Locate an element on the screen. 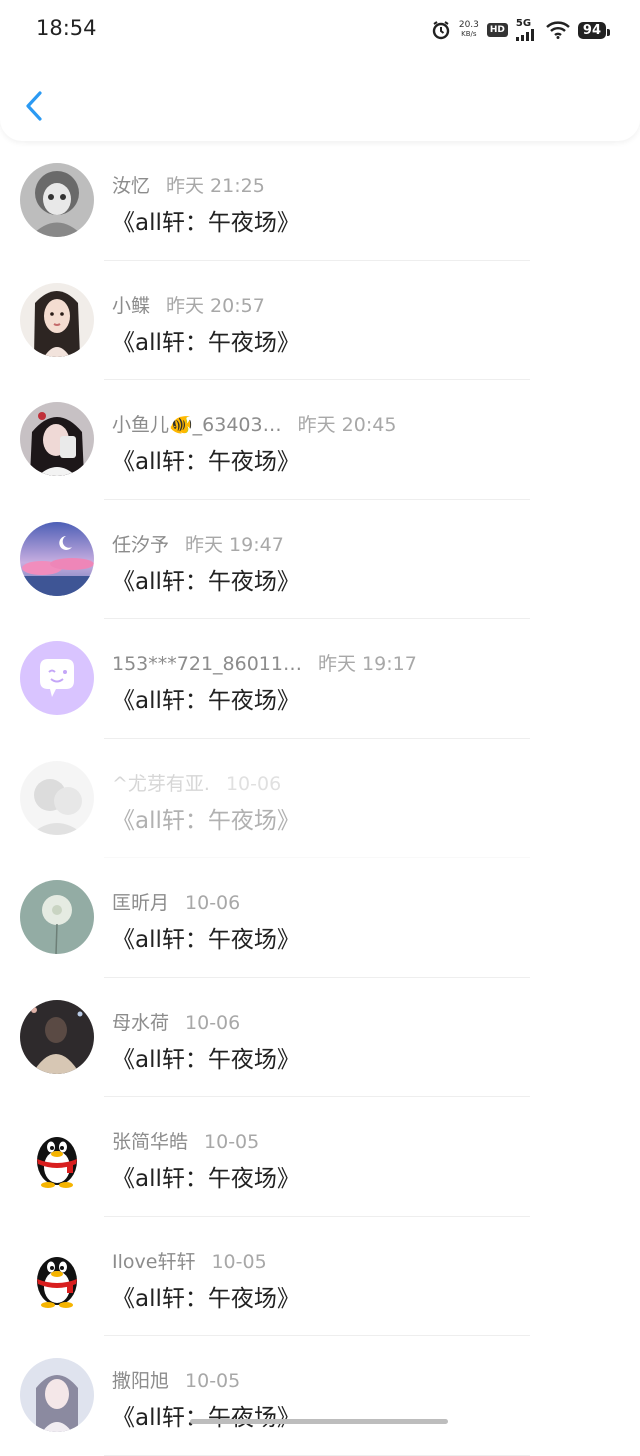  message-time: 昨天 19:47 is located at coordinates (234, 544).